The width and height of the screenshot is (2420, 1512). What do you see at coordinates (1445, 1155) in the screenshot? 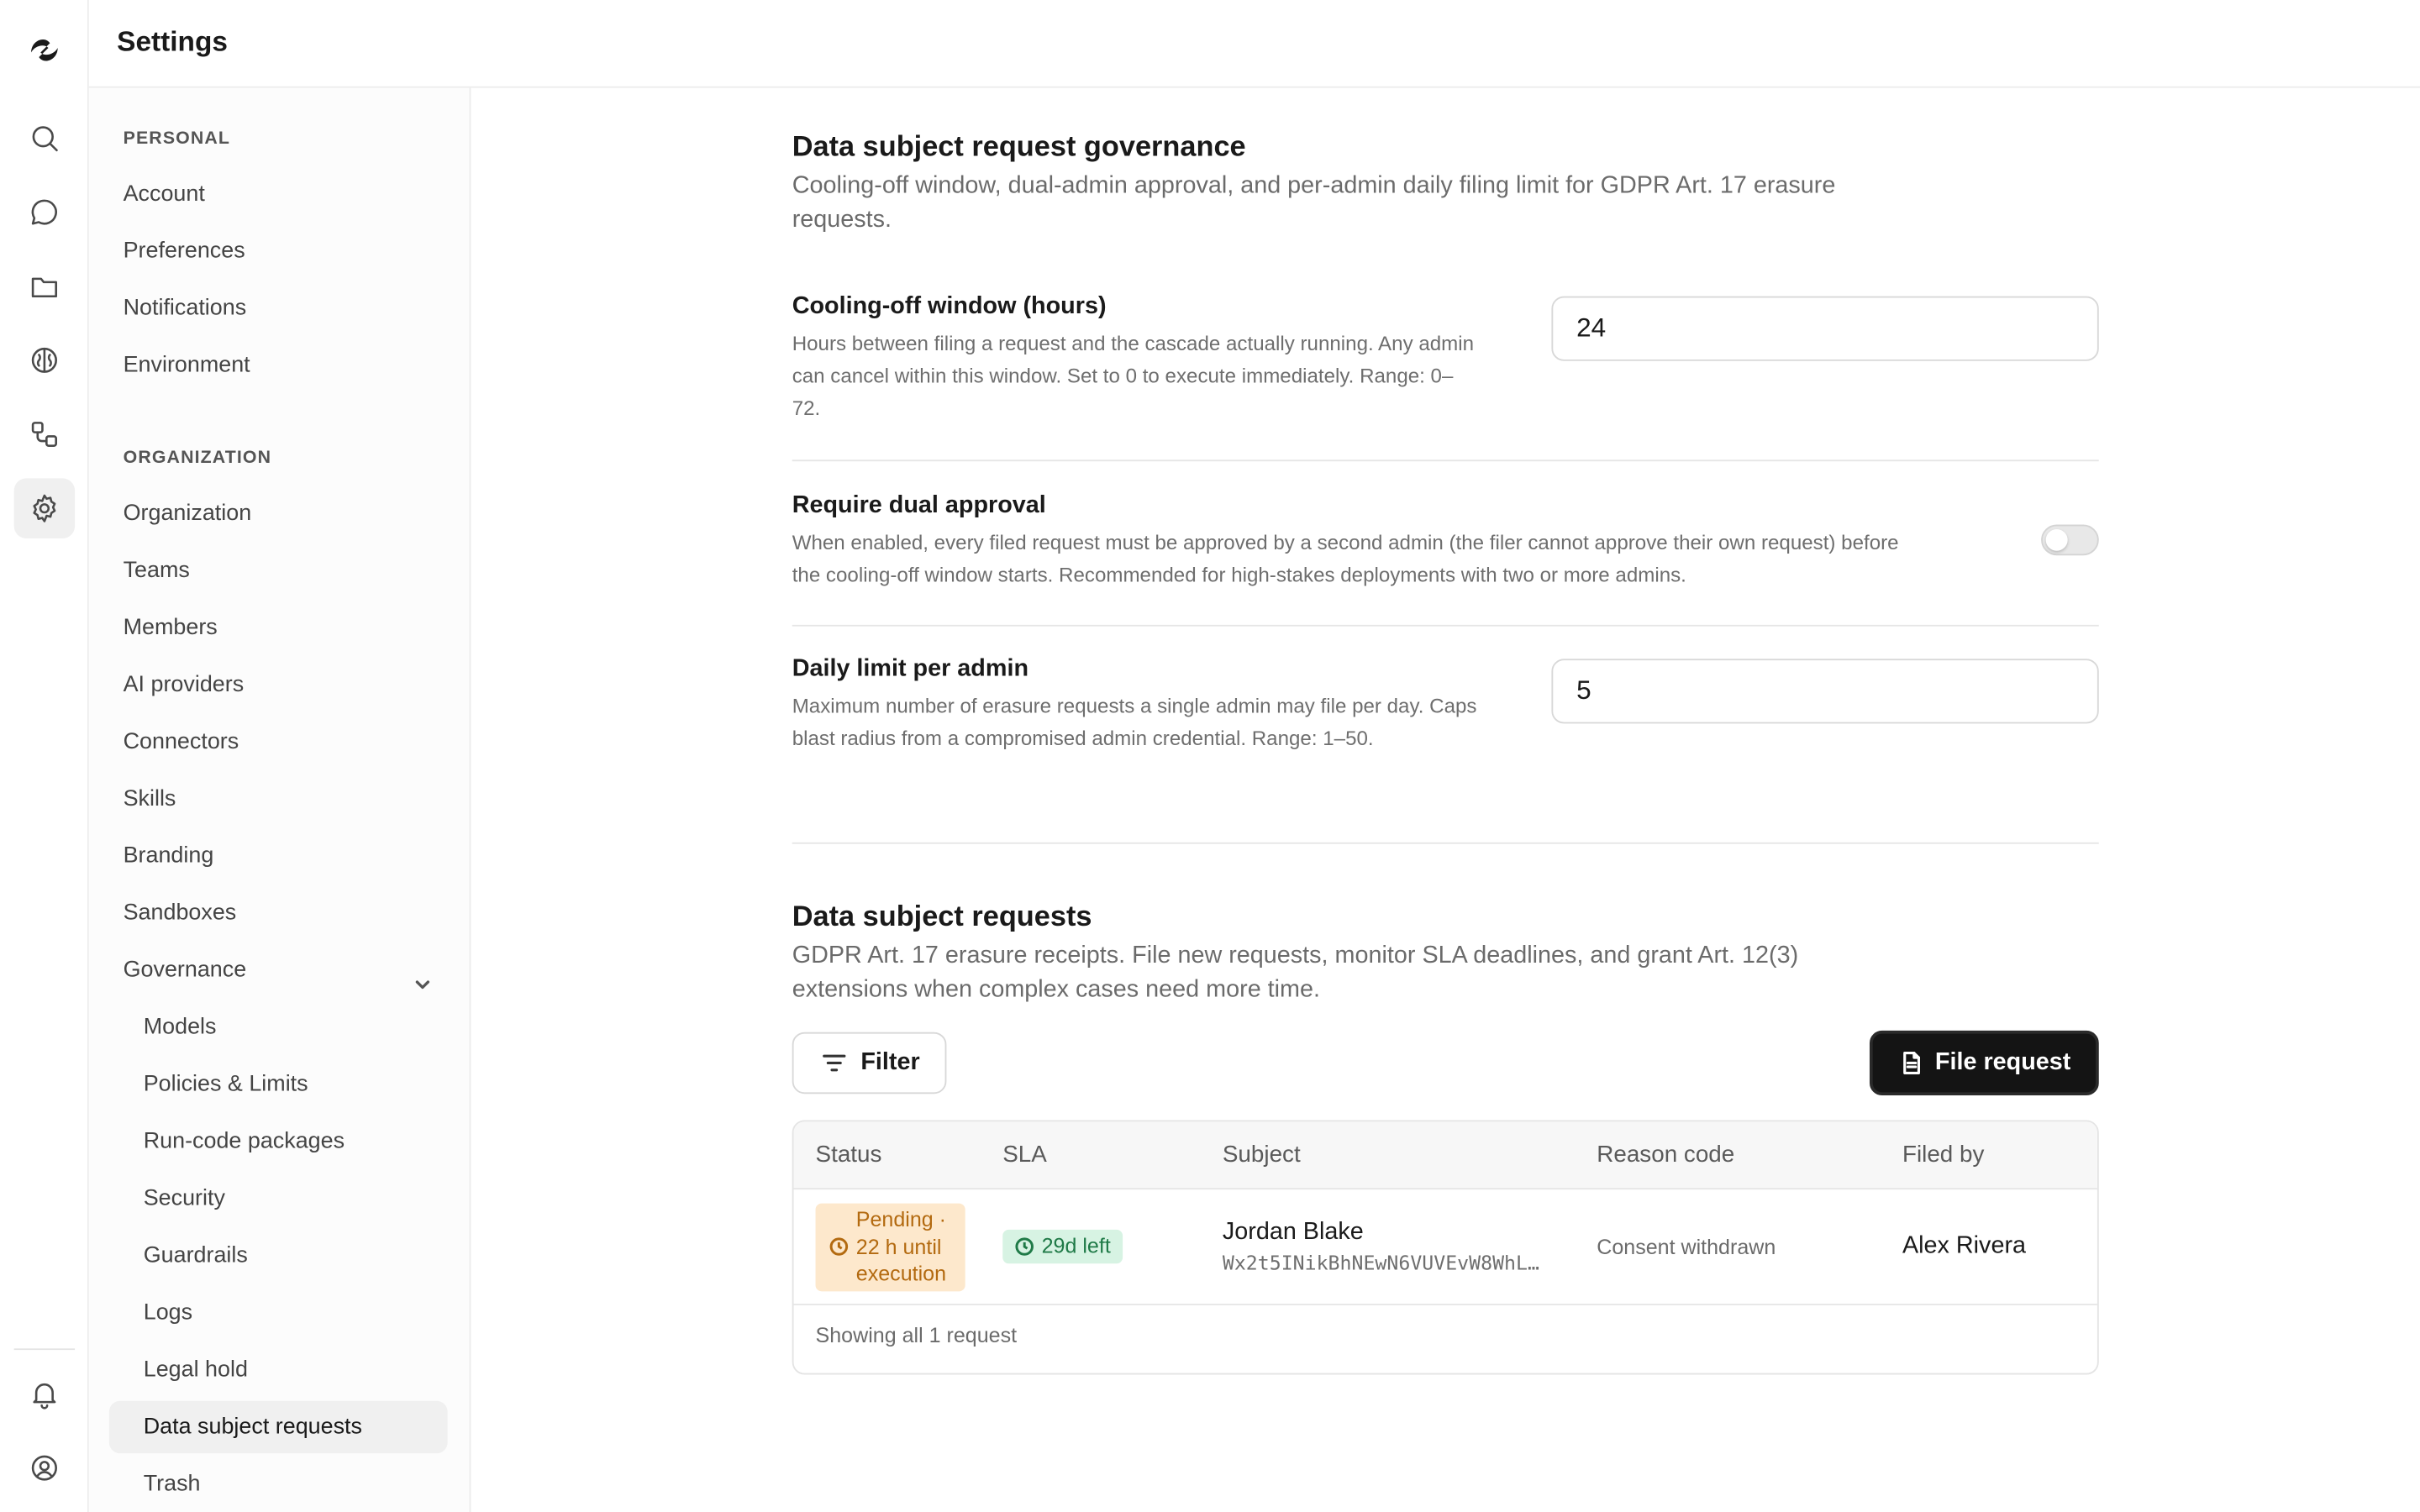
I see `table-header: Status SLA Subject Reason code Filed by` at bounding box center [1445, 1155].